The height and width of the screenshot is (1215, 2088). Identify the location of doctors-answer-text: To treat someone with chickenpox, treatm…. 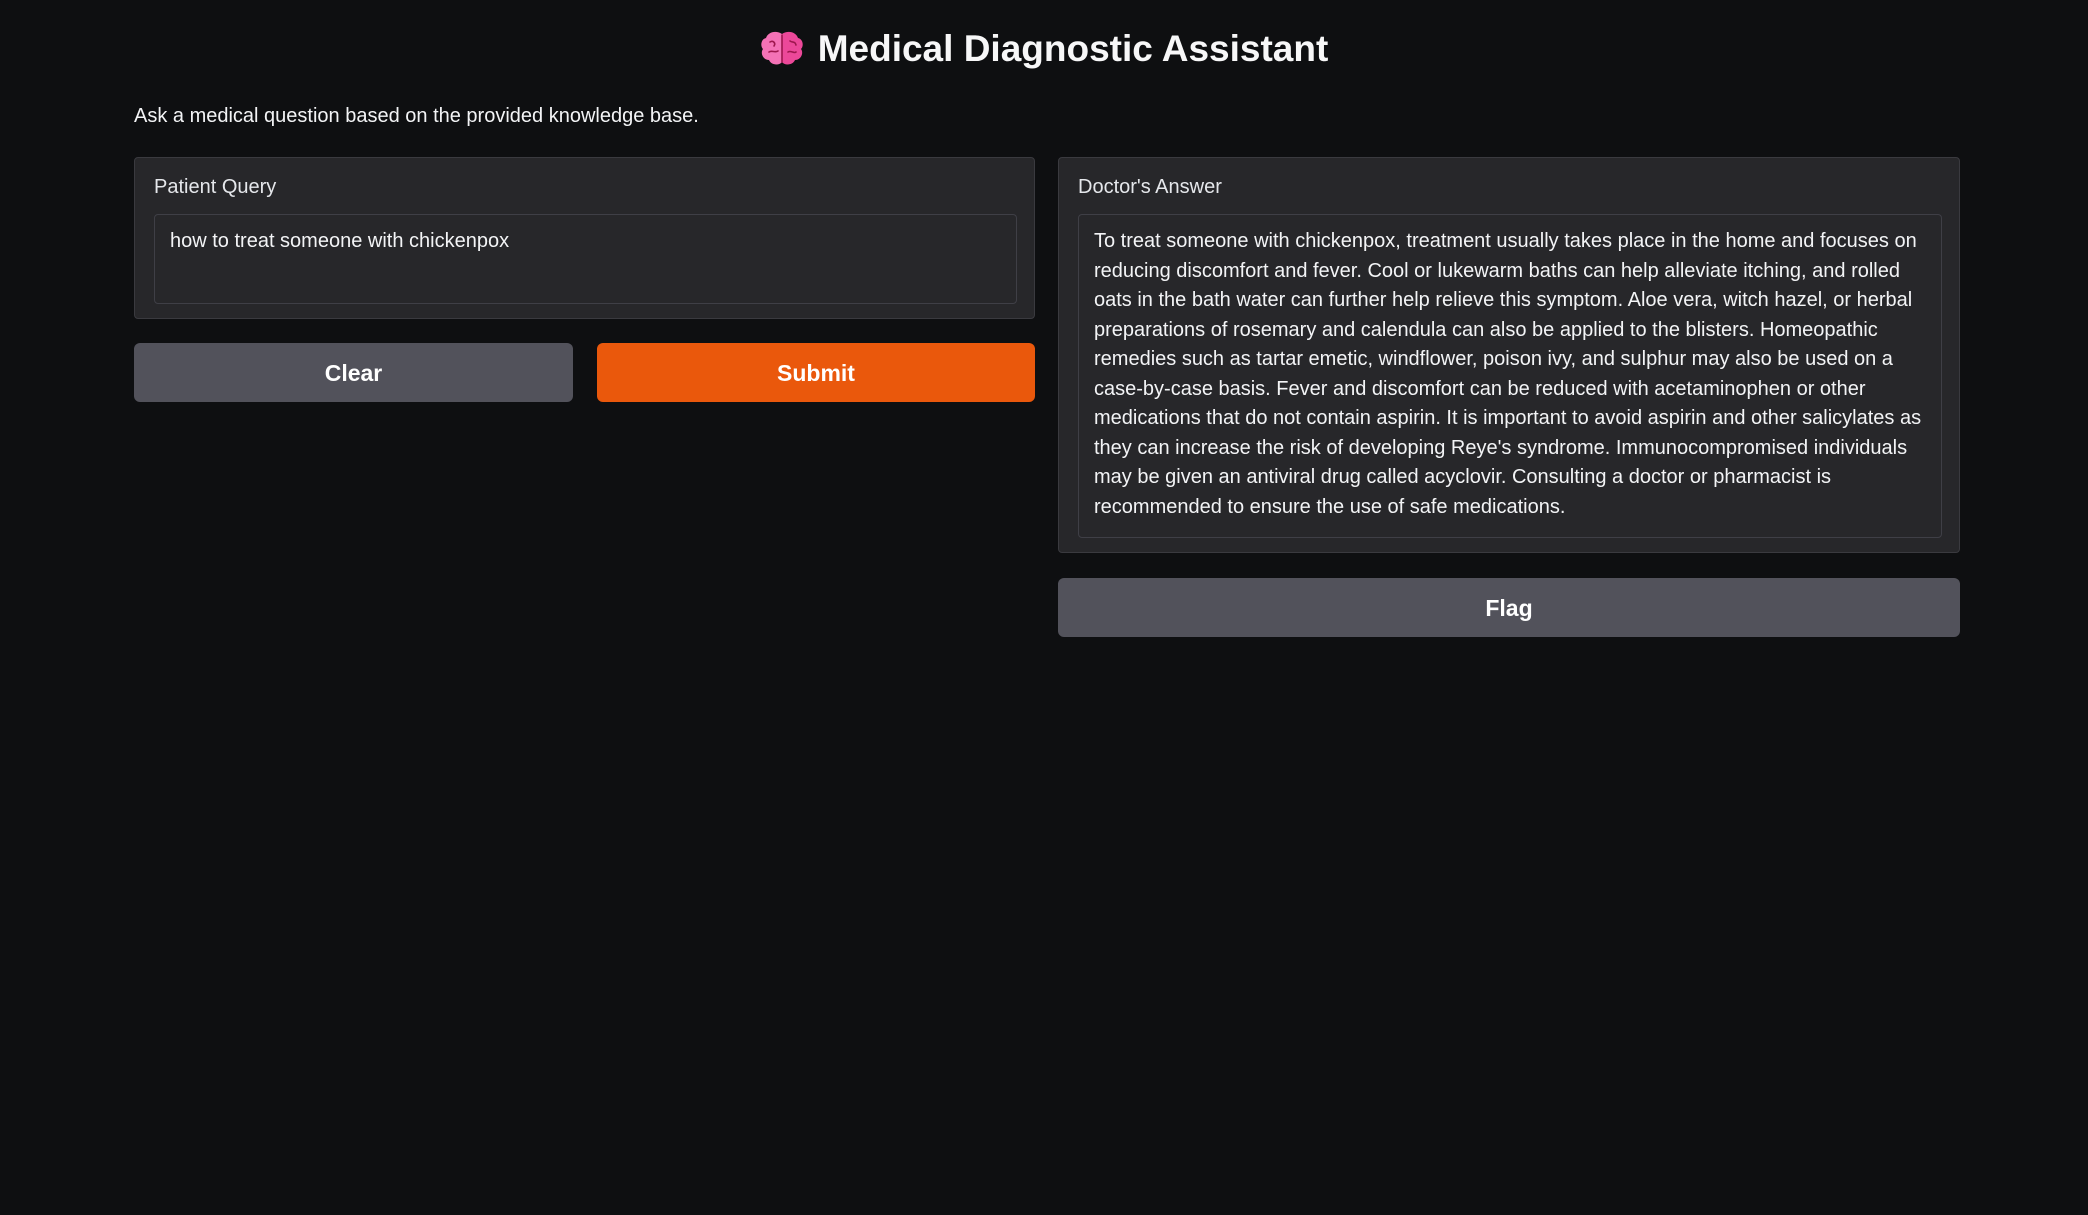
(1510, 376).